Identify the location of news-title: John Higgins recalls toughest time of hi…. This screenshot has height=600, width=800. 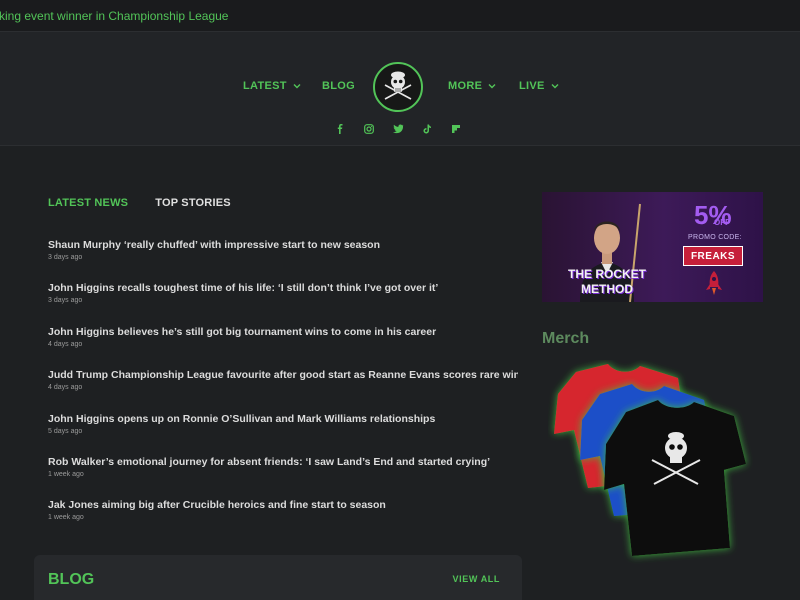
(283, 288).